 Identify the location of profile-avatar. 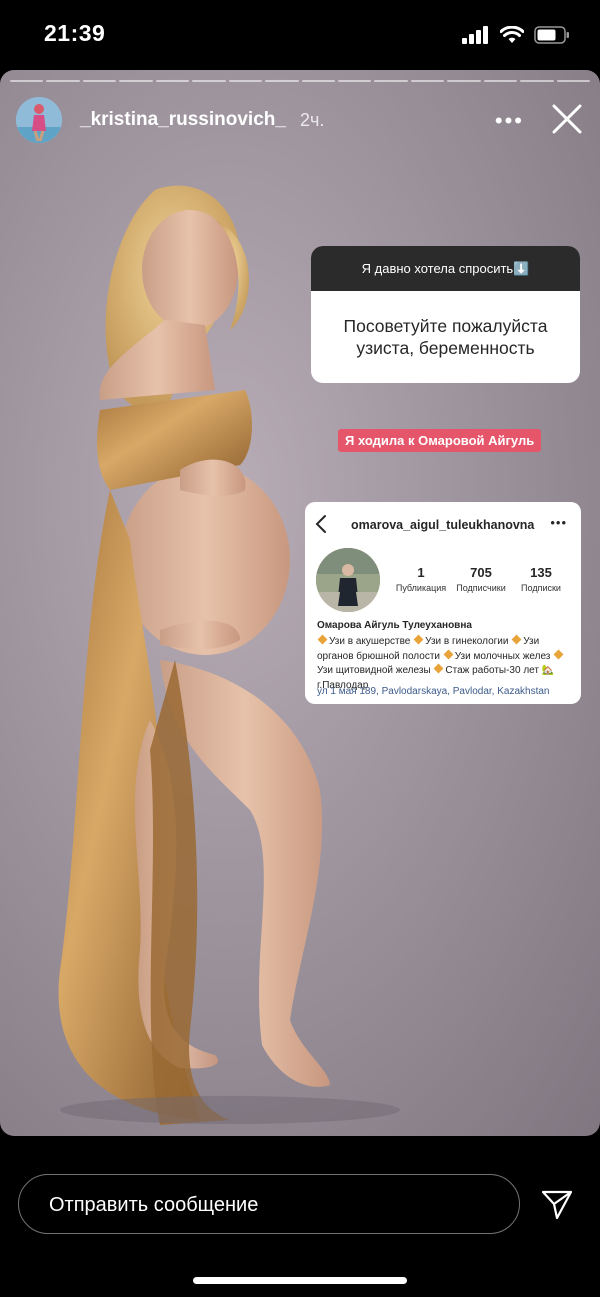
(348, 580).